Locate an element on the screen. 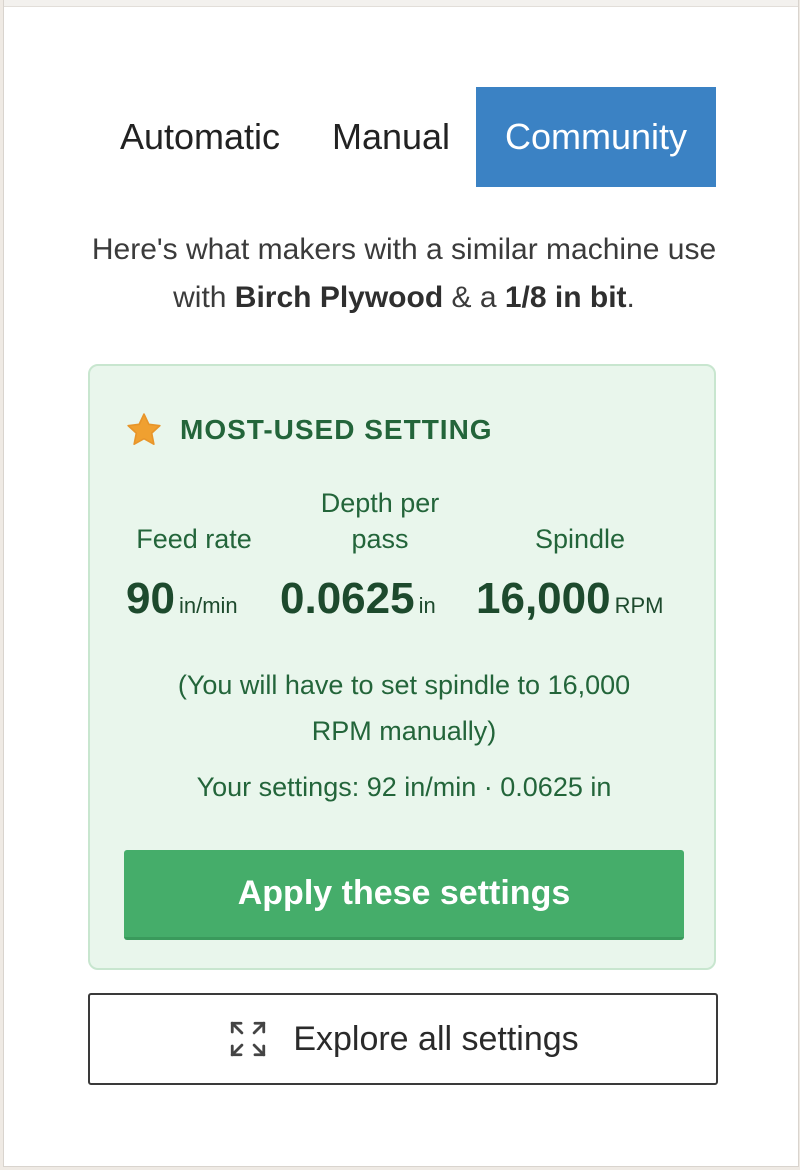  spindle-unit: RPM is located at coordinates (639, 605).